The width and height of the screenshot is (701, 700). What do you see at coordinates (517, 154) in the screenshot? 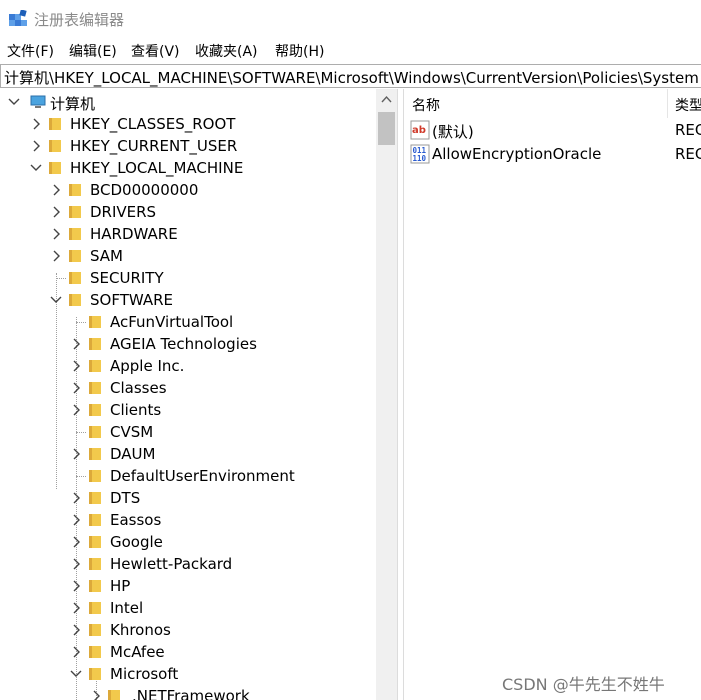
I see `value-name: AllowEncryptionOracle` at bounding box center [517, 154].